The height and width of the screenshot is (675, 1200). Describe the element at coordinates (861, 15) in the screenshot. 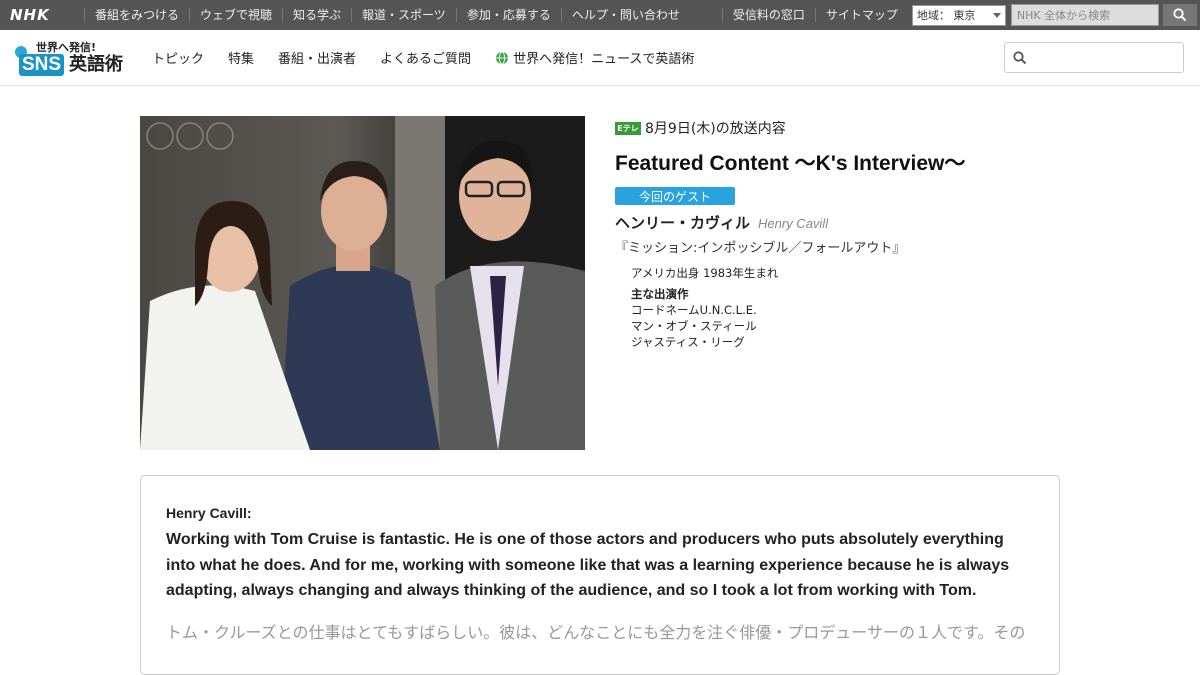

I see `global-nav-sitemap: サイトマップ` at that location.